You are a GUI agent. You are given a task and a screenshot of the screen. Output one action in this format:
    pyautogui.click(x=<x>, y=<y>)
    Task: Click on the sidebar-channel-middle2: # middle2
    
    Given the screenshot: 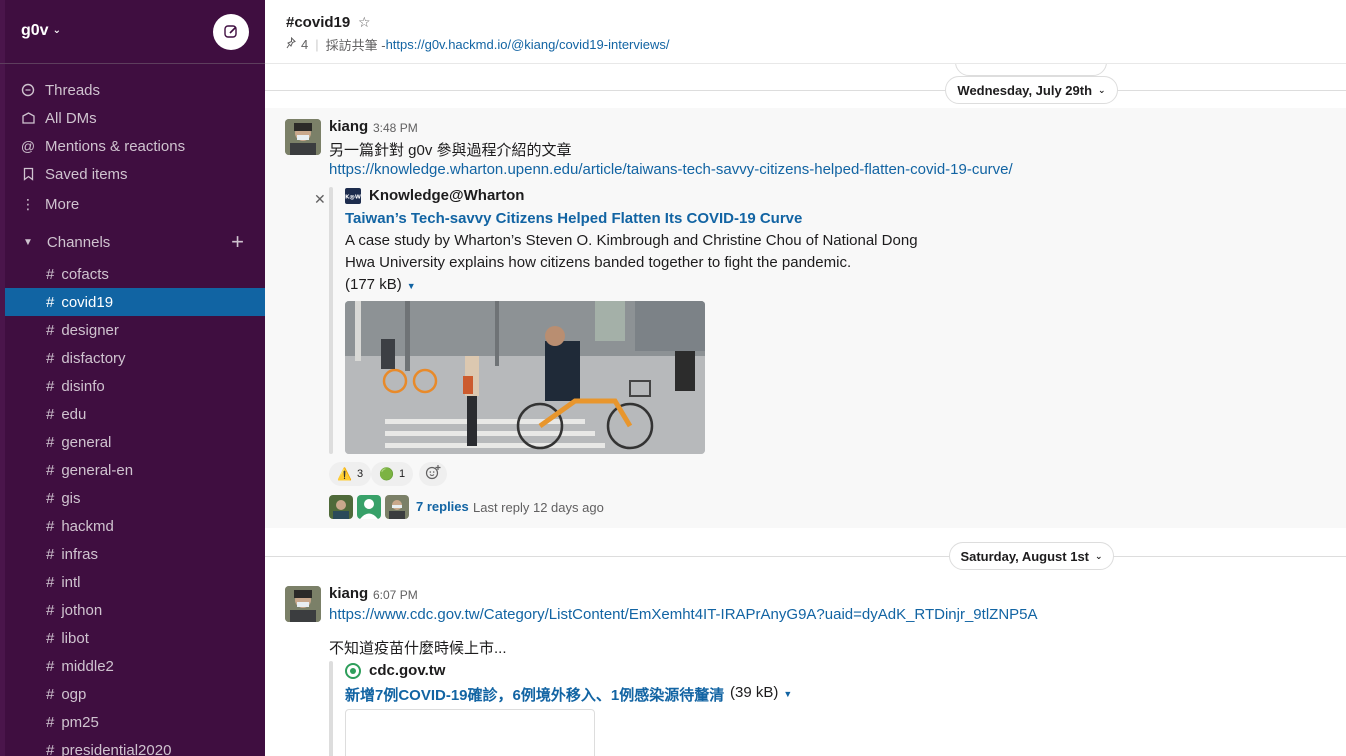 What is the action you would take?
    pyautogui.click(x=135, y=666)
    